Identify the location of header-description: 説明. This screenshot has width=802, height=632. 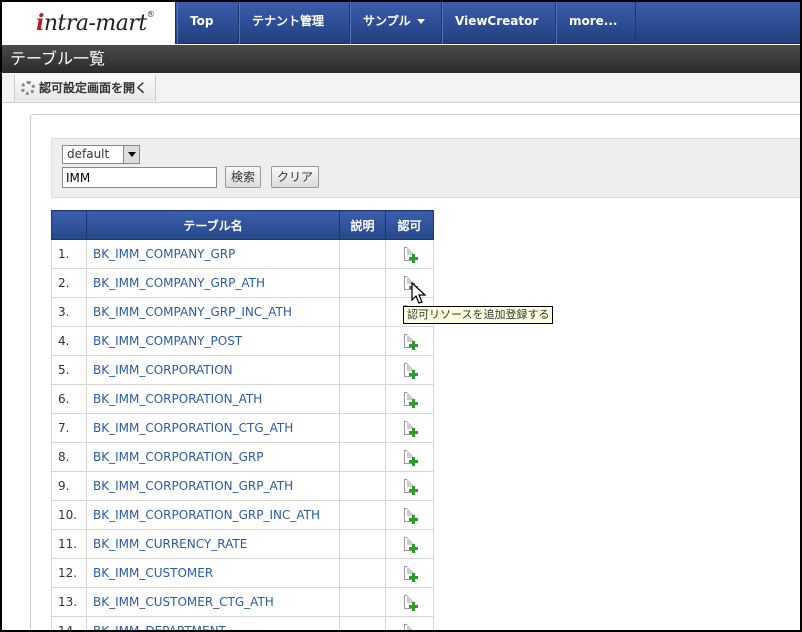
(362, 225).